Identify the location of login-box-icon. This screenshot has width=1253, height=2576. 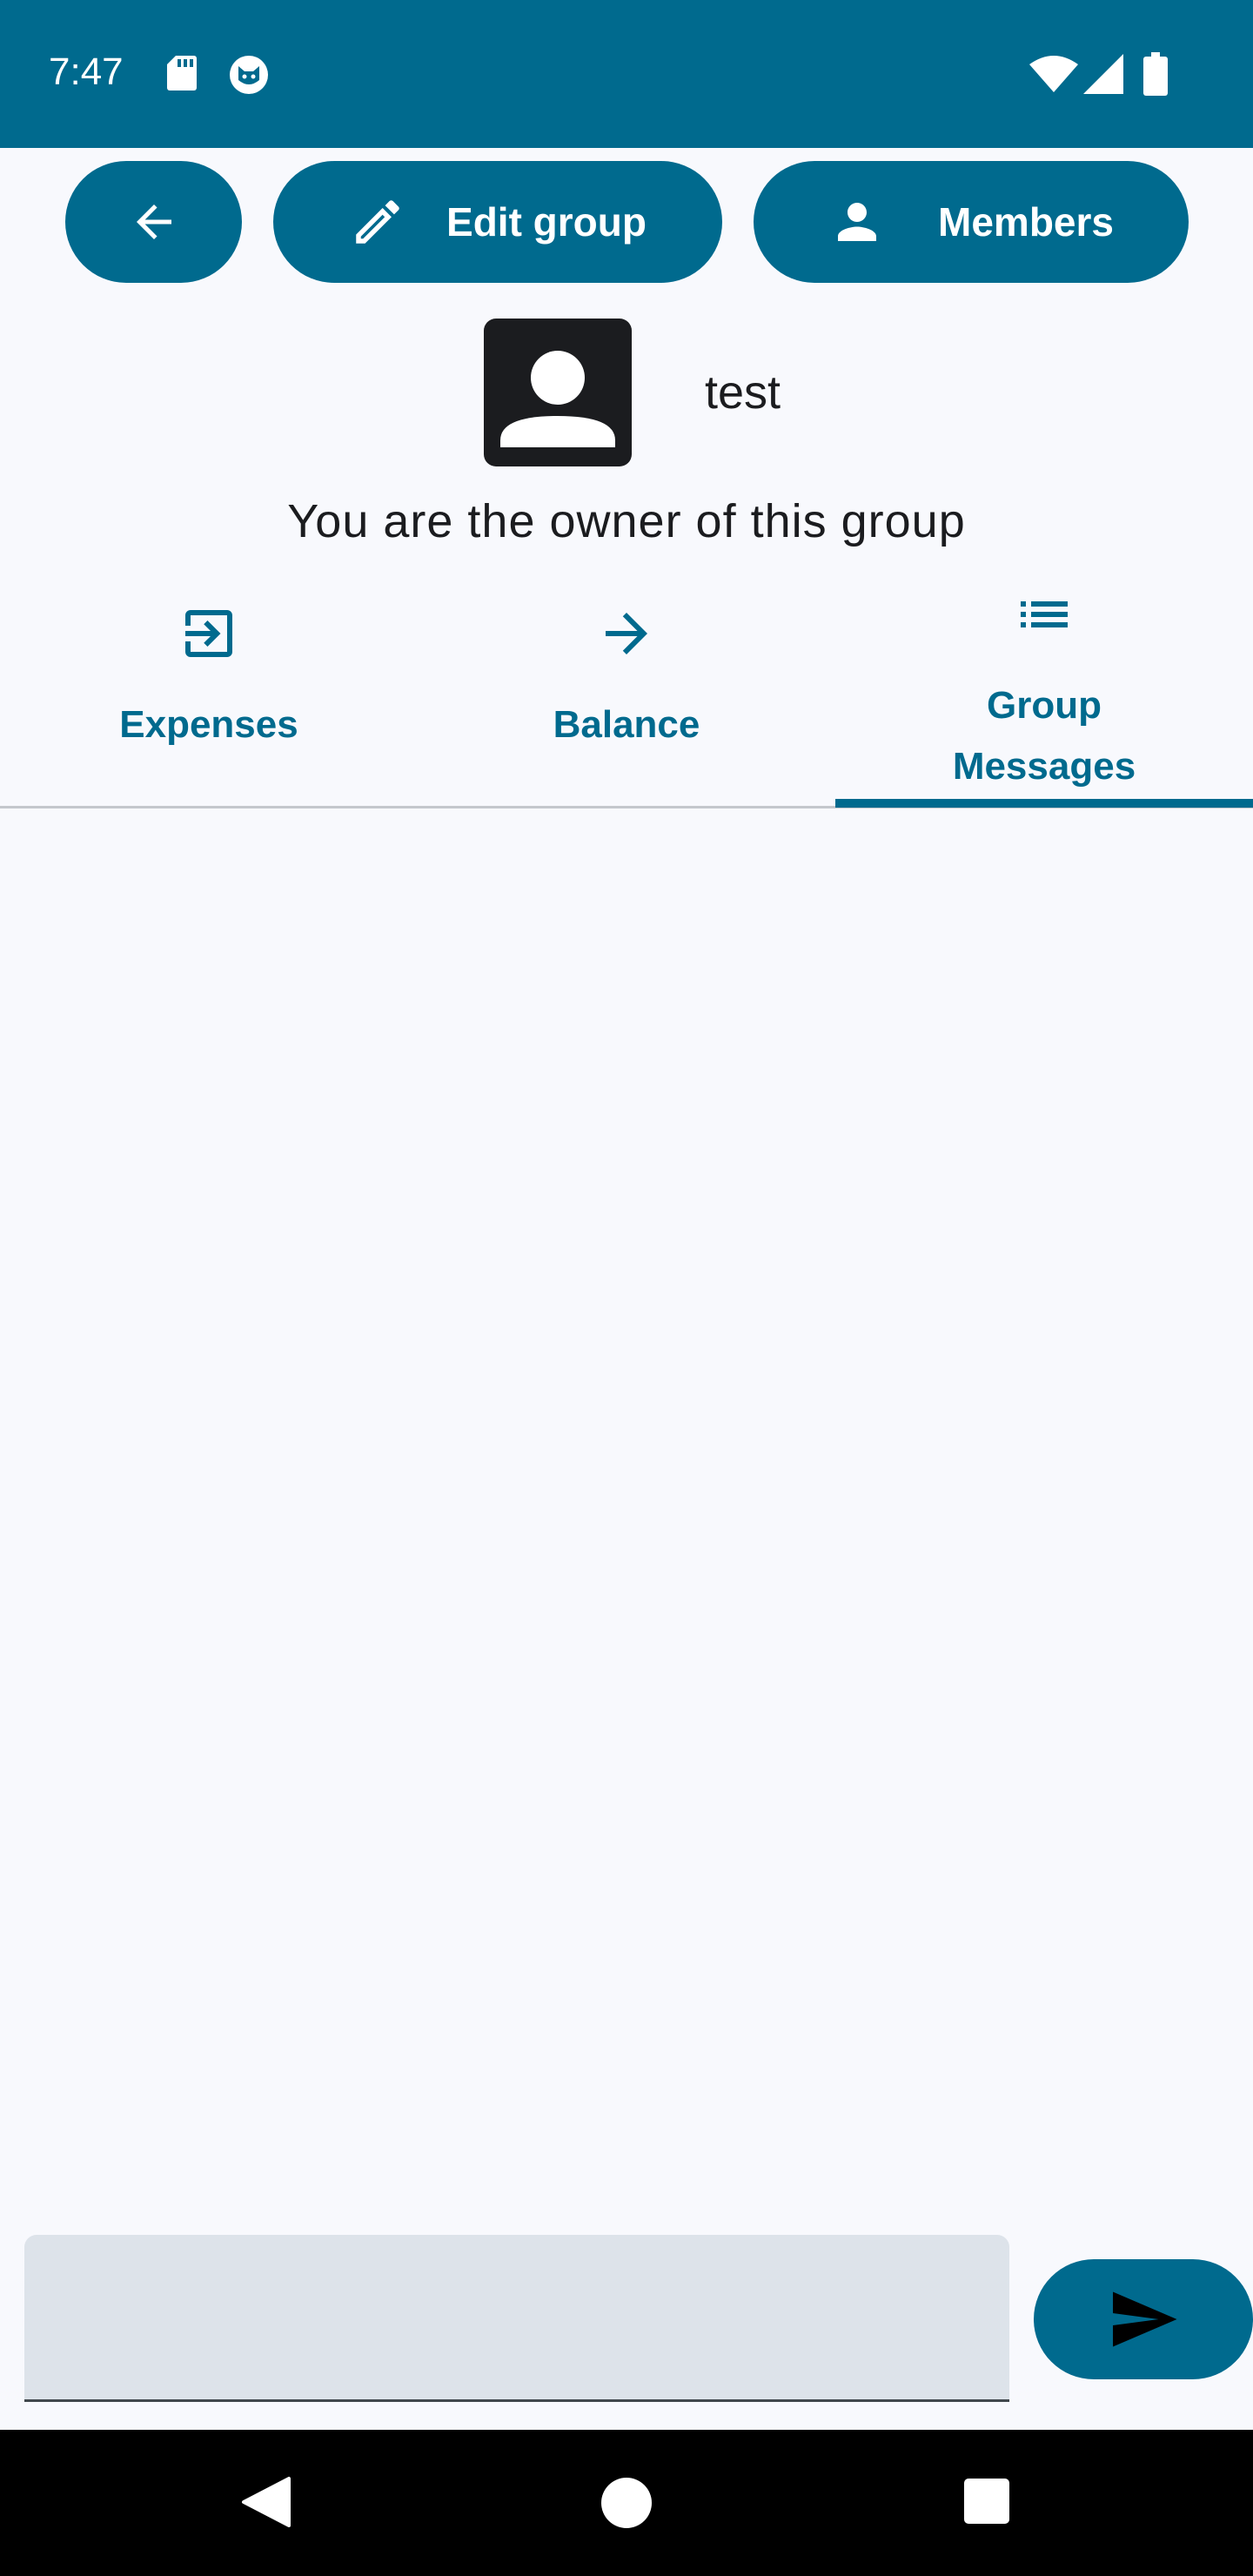
(208, 634).